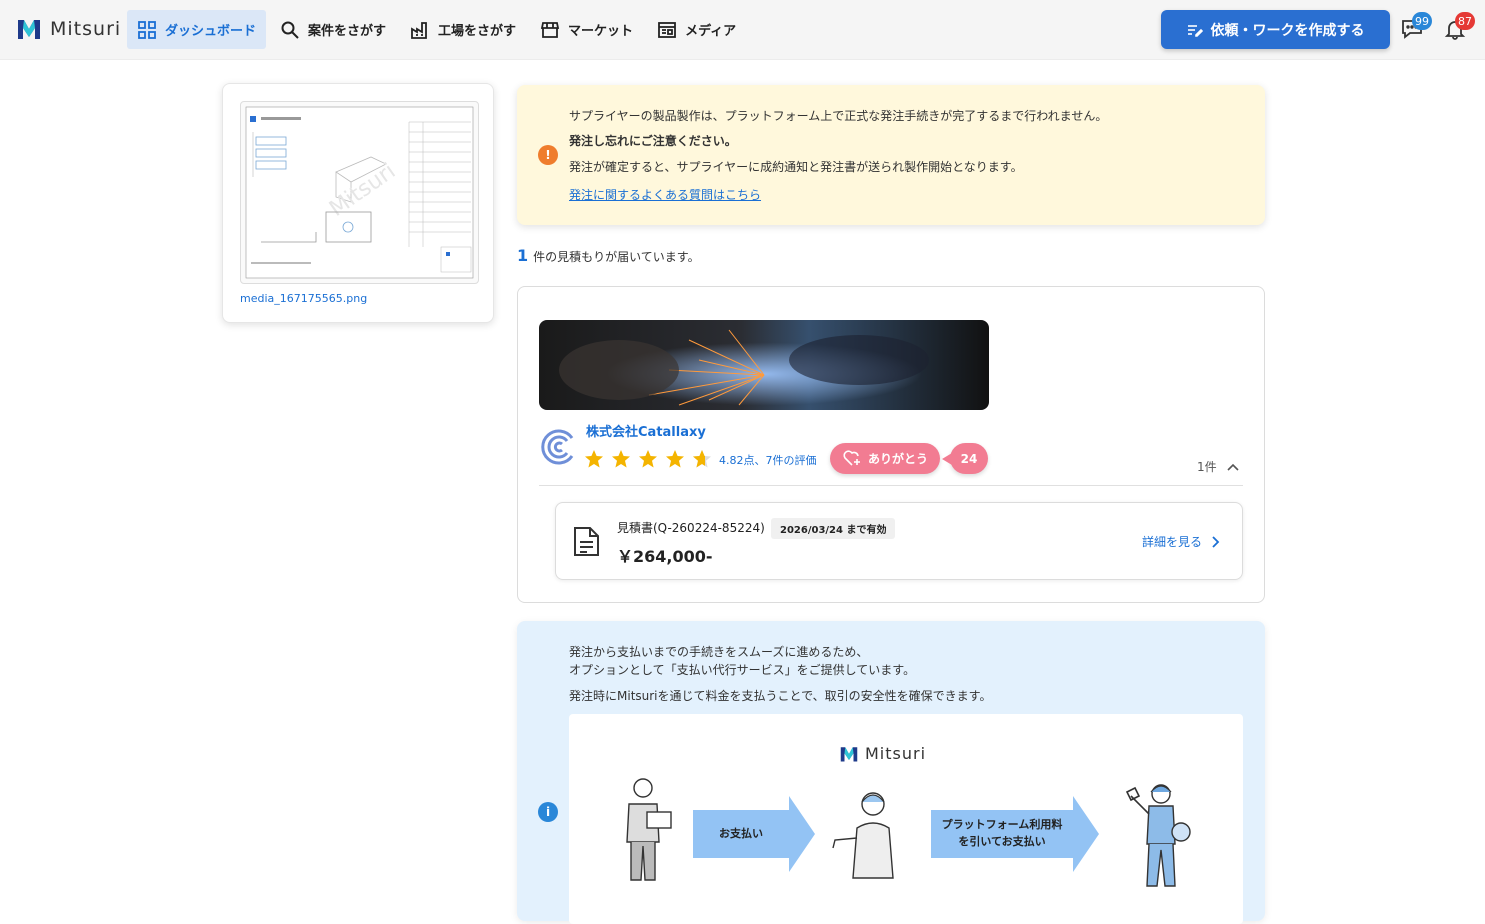 The image size is (1485, 924). What do you see at coordinates (477, 31) in the screenshot?
I see `nav-search-factories-label: 工場をさがす` at bounding box center [477, 31].